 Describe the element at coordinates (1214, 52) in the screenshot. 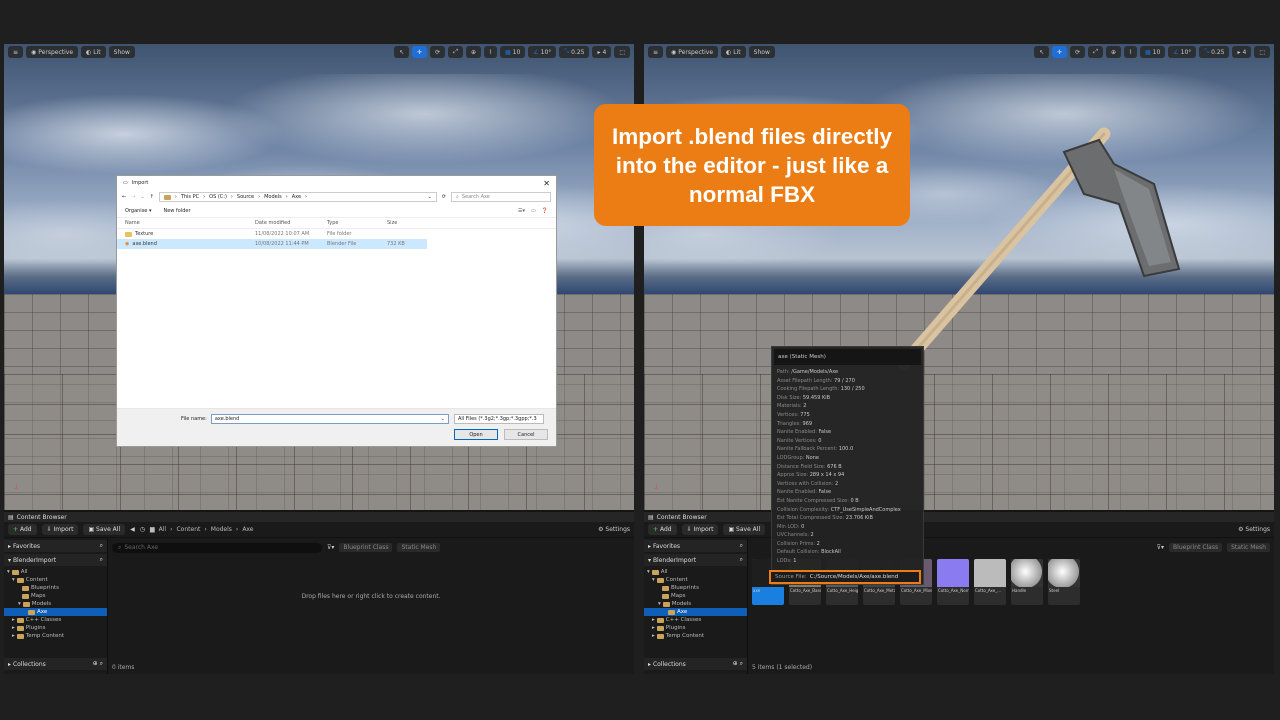

I see `scale-snap-button: ⤡ 0.25` at that location.